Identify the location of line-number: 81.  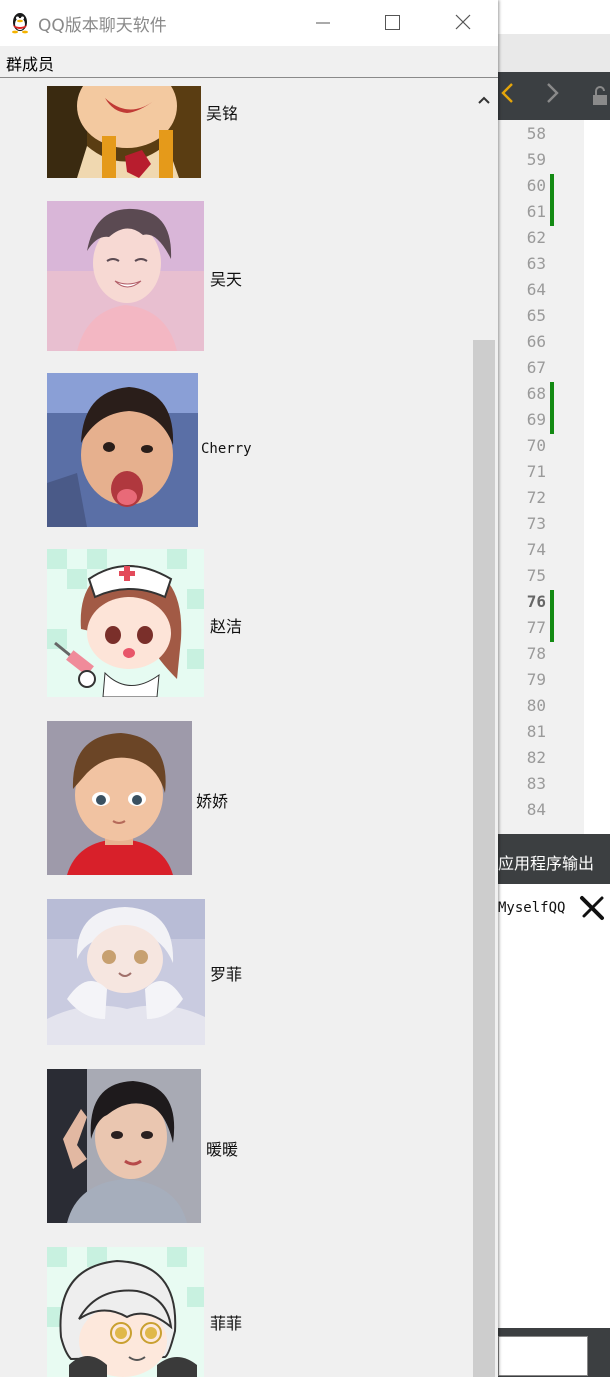
(536, 731).